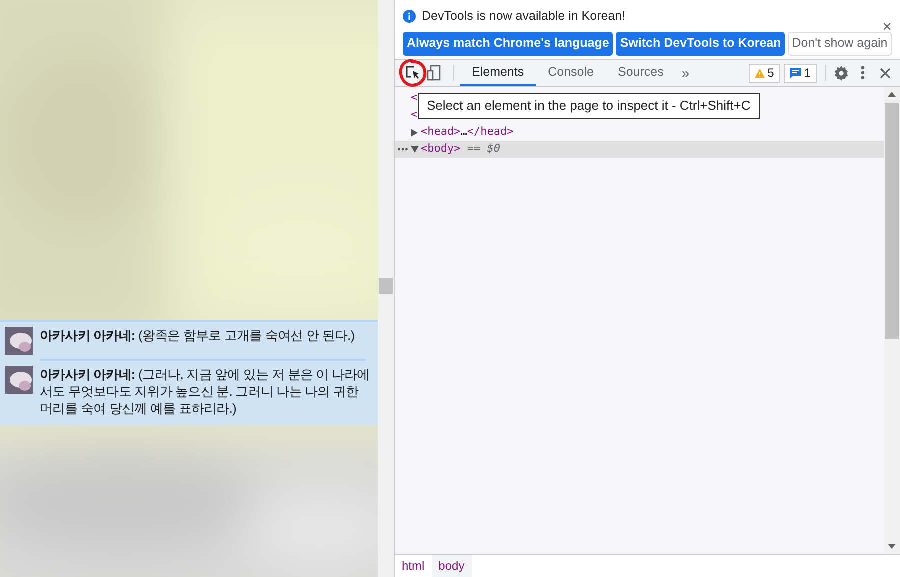  Describe the element at coordinates (641, 73) in the screenshot. I see `tab: Sources` at that location.